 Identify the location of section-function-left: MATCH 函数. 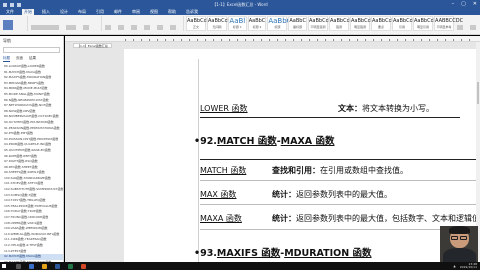
(247, 141).